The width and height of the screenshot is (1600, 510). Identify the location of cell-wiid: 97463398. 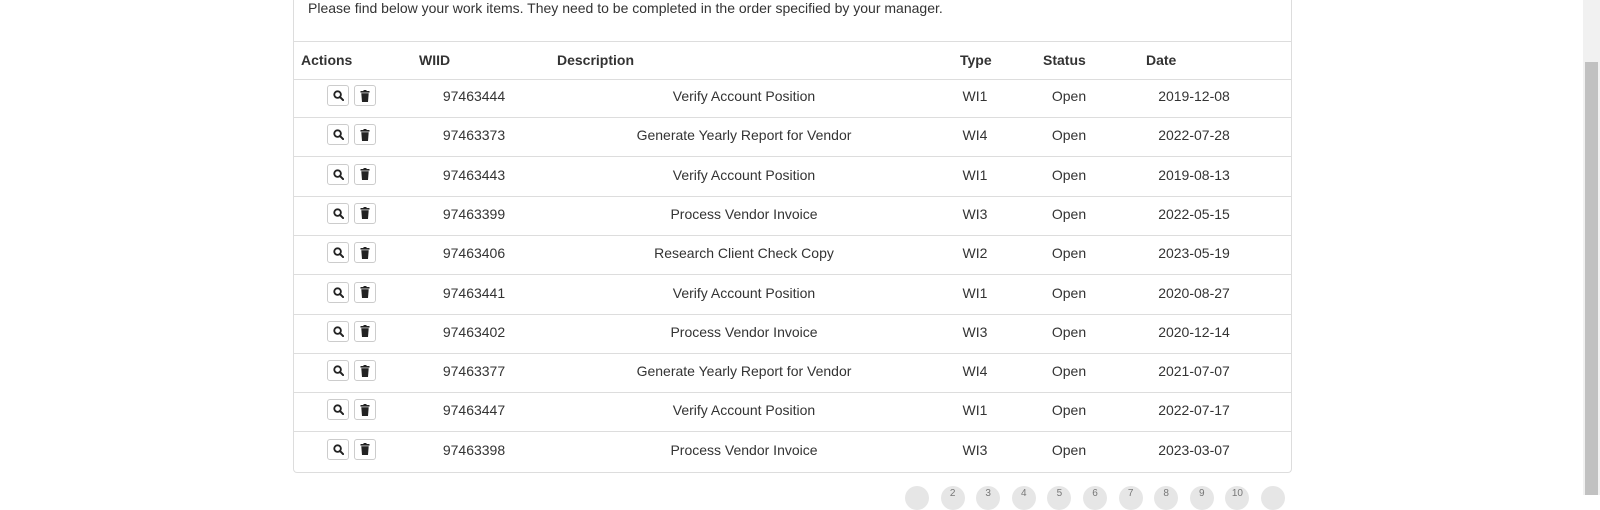
(474, 449).